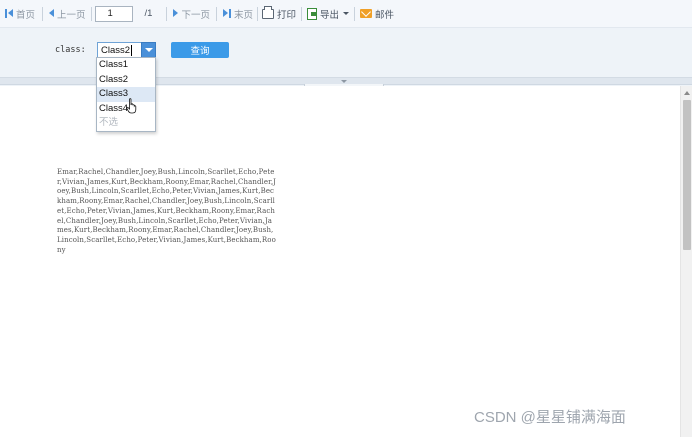  I want to click on next-page-label: 下一页, so click(195, 15).